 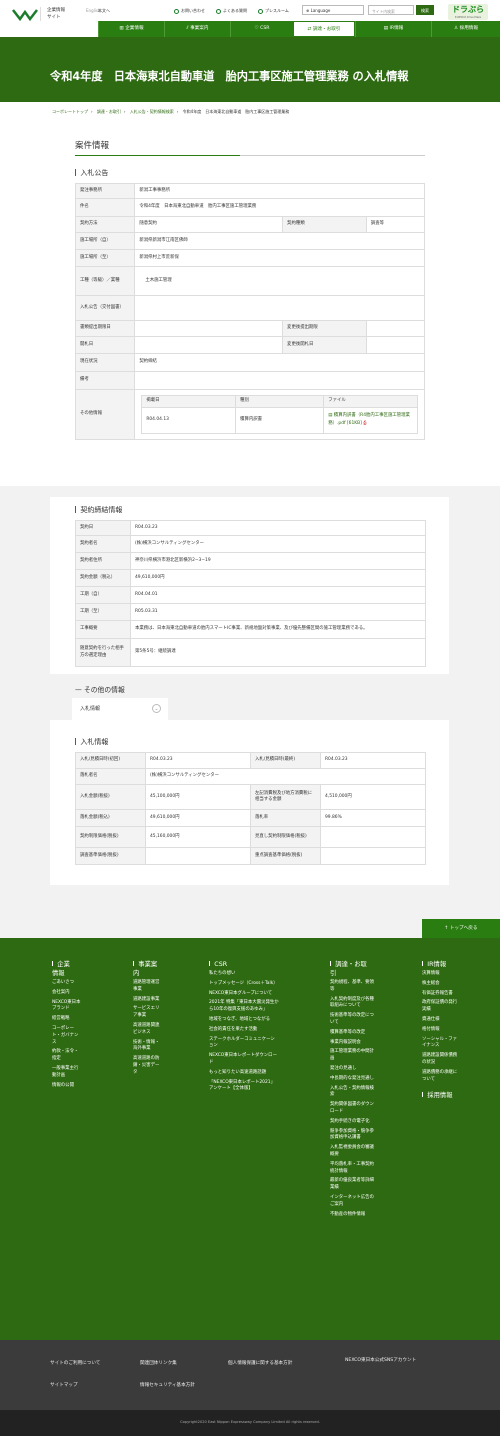 What do you see at coordinates (67, 993) in the screenshot?
I see `footer-link: 会社案内` at bounding box center [67, 993].